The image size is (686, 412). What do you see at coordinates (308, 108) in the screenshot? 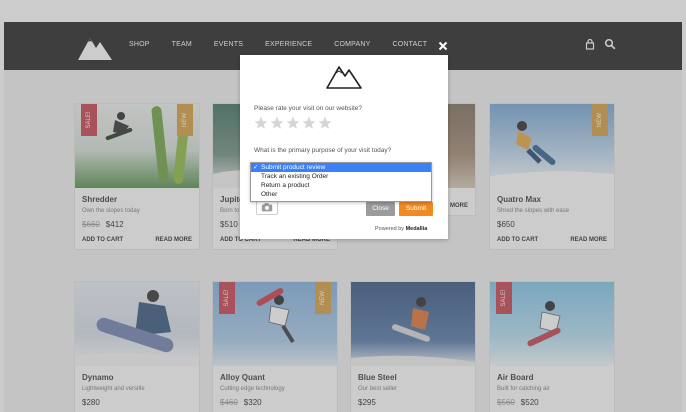
I see `rating-question: Please rate your visit on our website?` at bounding box center [308, 108].